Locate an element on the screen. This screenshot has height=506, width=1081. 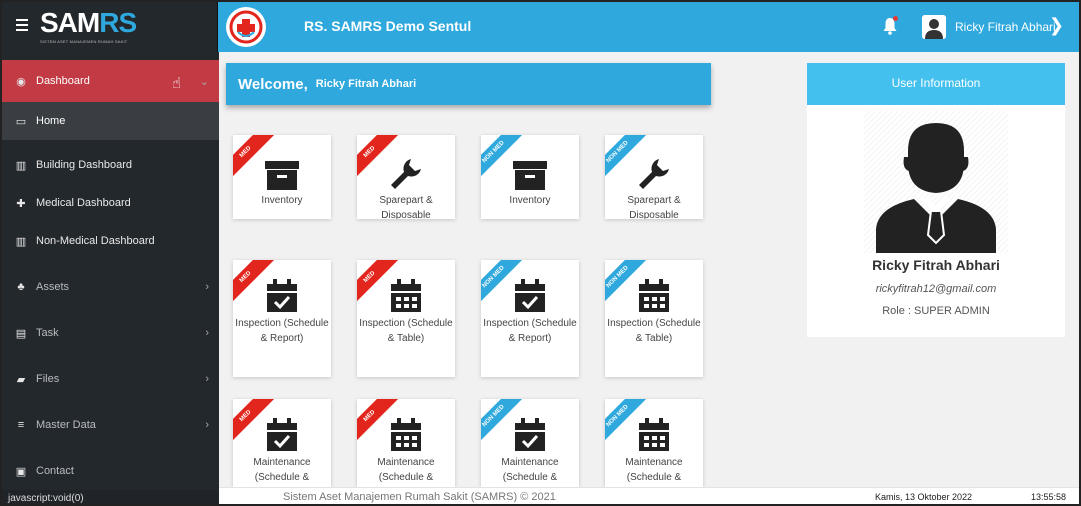
samrs-logo: SAMRS SISTEM ASET MANAJEMEN RUMAH SAKIT is located at coordinates (99, 27).